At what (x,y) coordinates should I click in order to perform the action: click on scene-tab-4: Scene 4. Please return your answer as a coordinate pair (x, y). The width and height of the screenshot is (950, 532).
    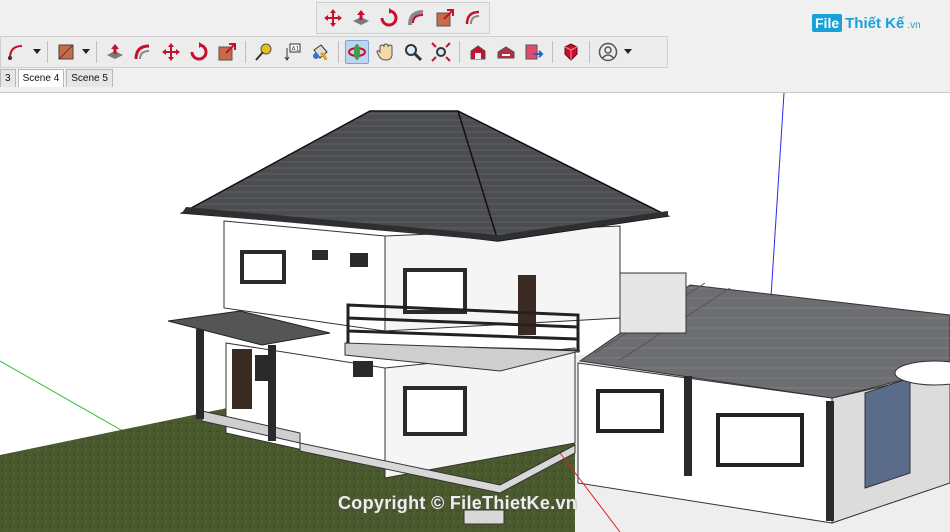
    Looking at the image, I should click on (41, 78).